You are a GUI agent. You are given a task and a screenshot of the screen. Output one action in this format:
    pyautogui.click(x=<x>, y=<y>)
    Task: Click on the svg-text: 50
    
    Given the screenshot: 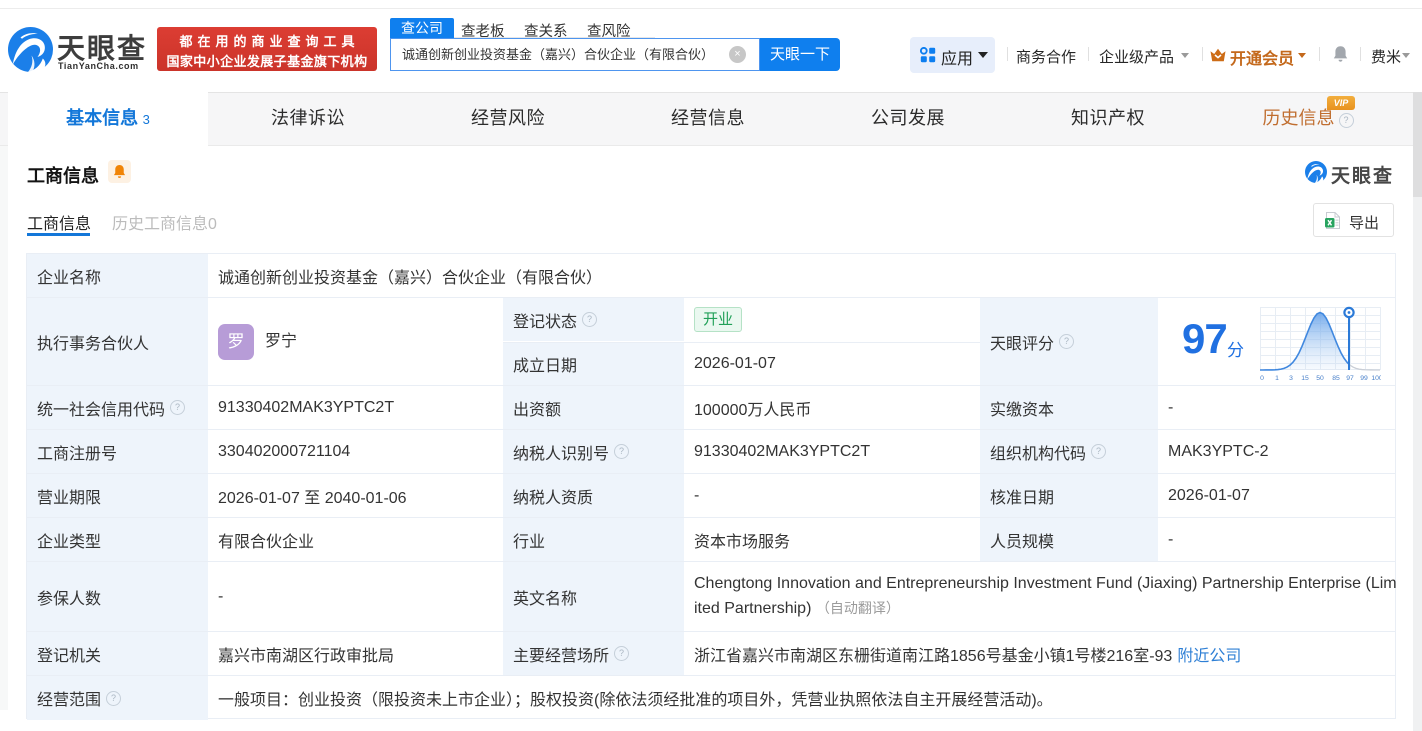 What is the action you would take?
    pyautogui.click(x=1320, y=378)
    